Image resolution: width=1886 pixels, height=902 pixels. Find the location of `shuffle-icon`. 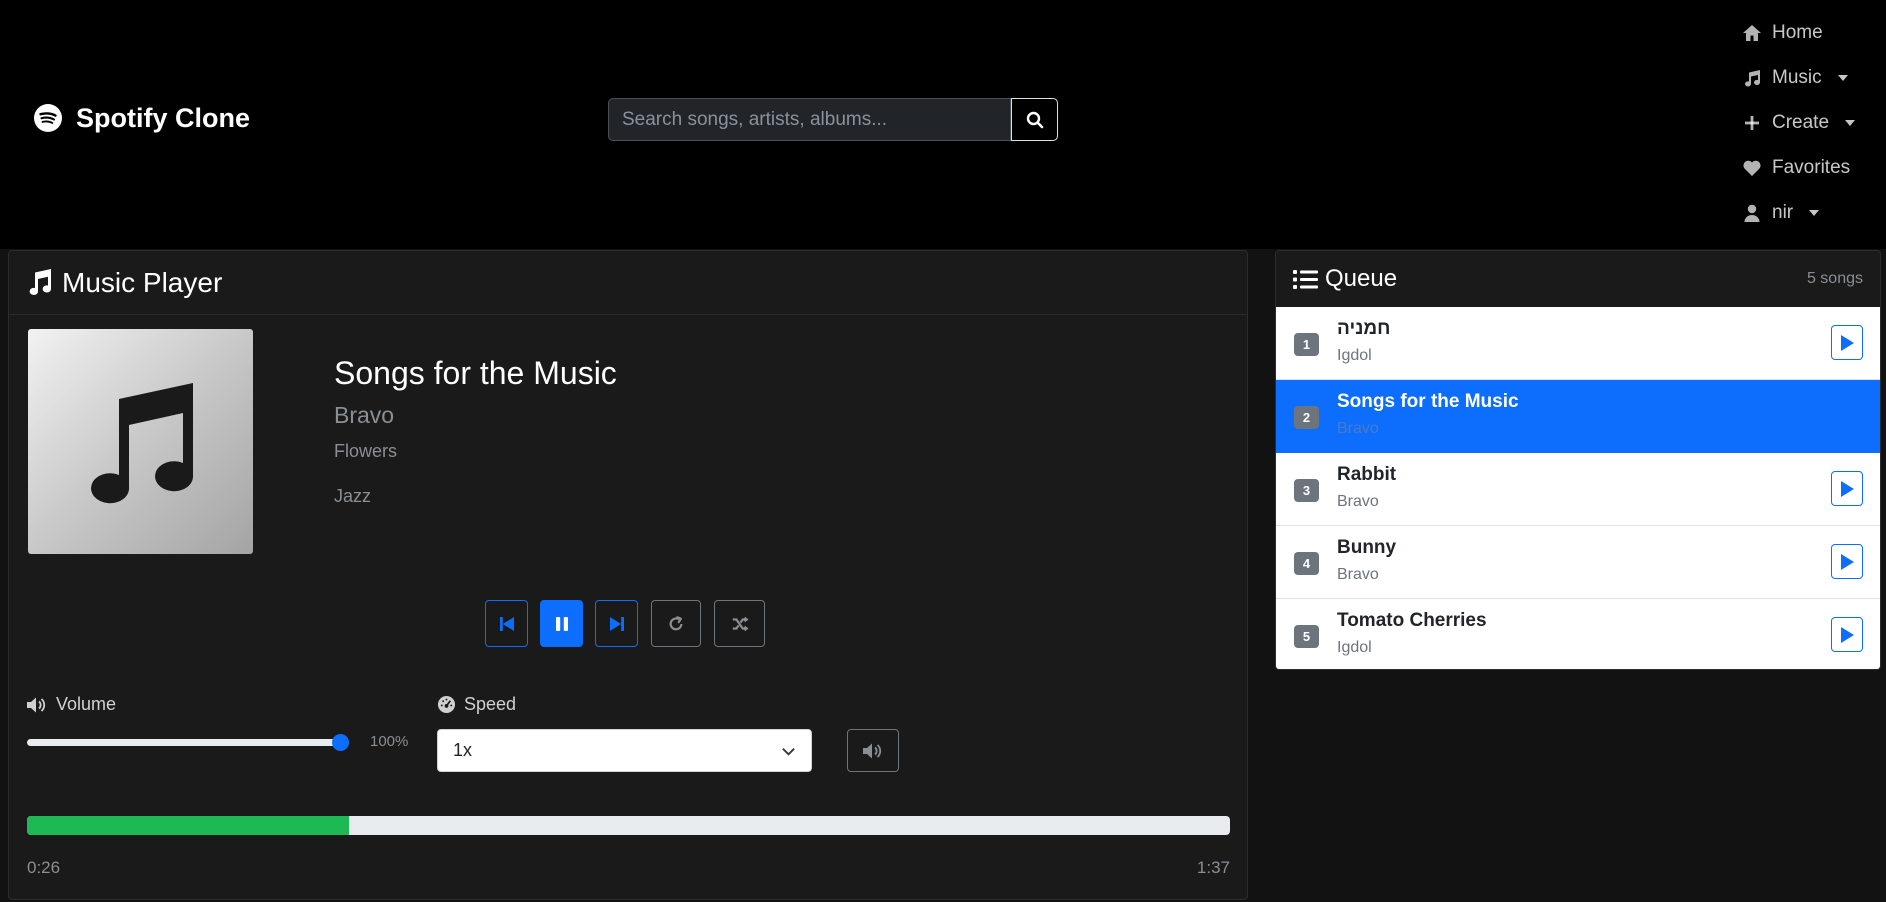

shuffle-icon is located at coordinates (740, 623).